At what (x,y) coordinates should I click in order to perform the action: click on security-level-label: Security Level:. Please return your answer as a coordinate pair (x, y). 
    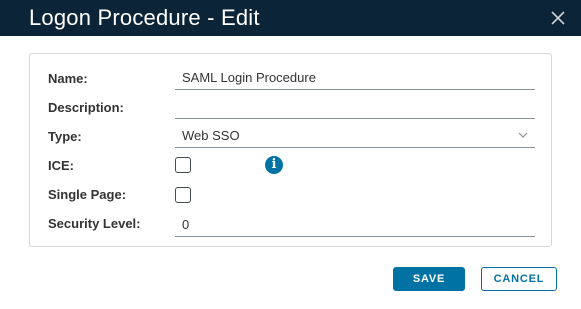
    Looking at the image, I should click on (94, 223).